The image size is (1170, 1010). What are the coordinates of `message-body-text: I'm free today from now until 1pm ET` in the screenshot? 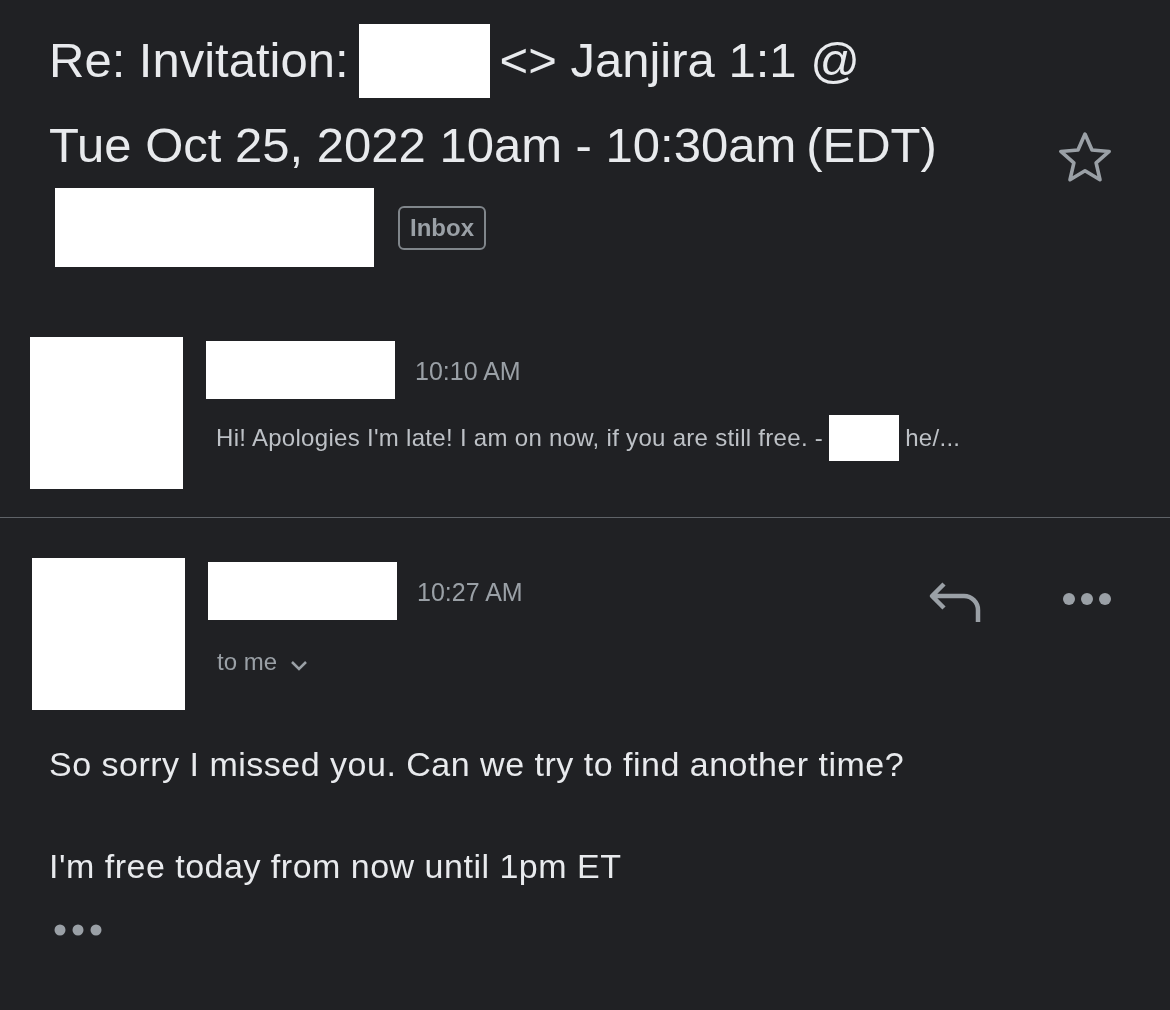 It's located at (336, 866).